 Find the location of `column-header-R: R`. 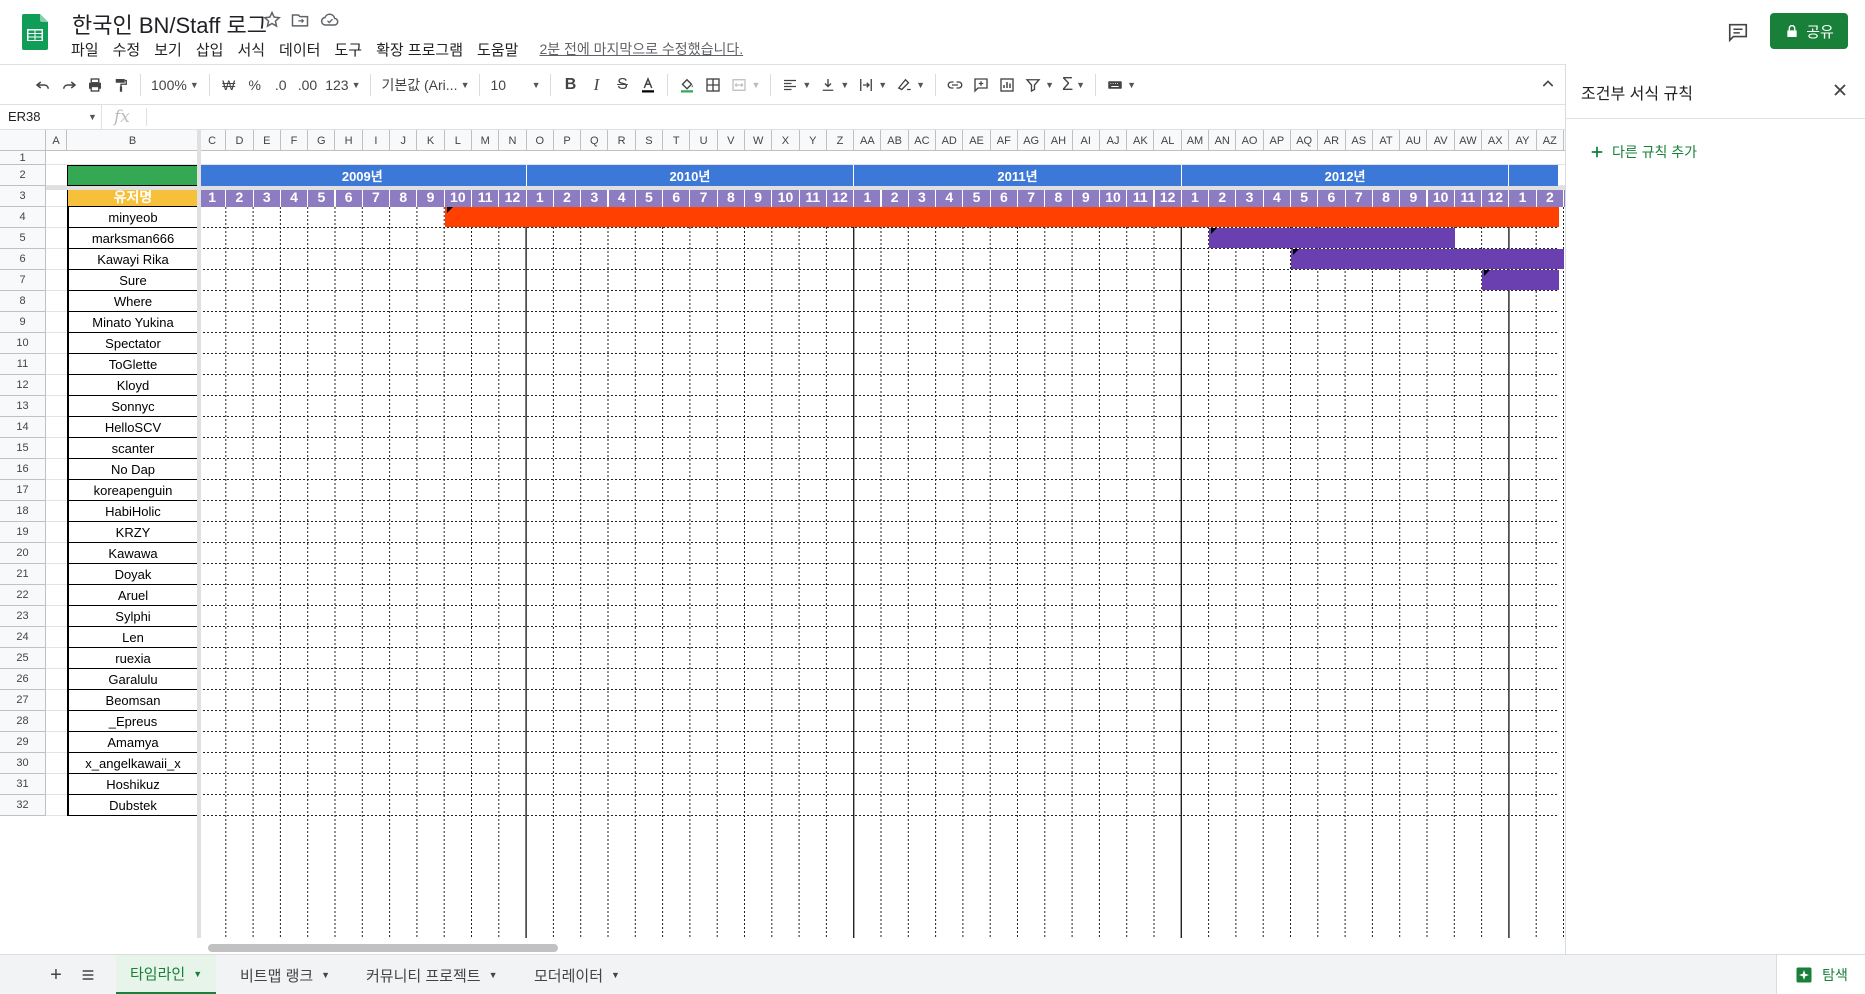

column-header-R: R is located at coordinates (622, 140).